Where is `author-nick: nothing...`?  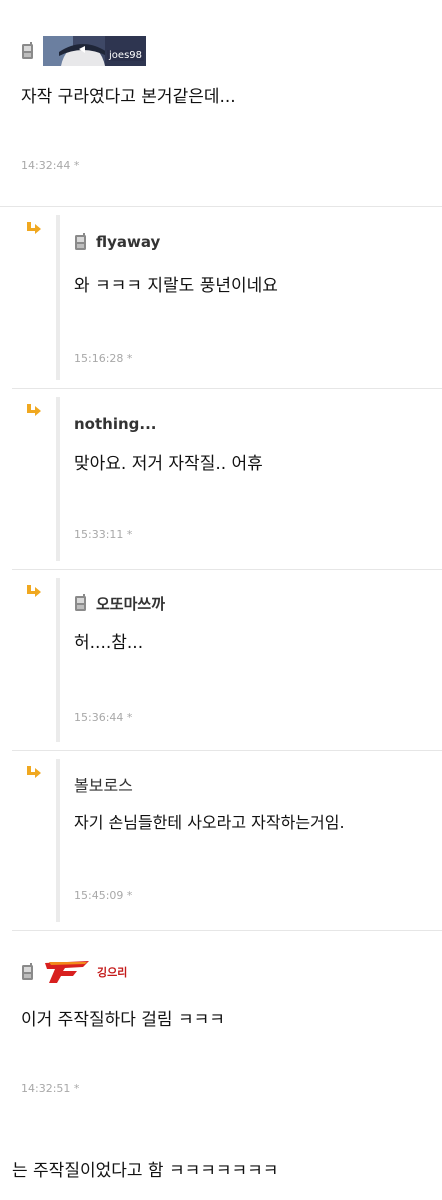
author-nick: nothing... is located at coordinates (115, 424).